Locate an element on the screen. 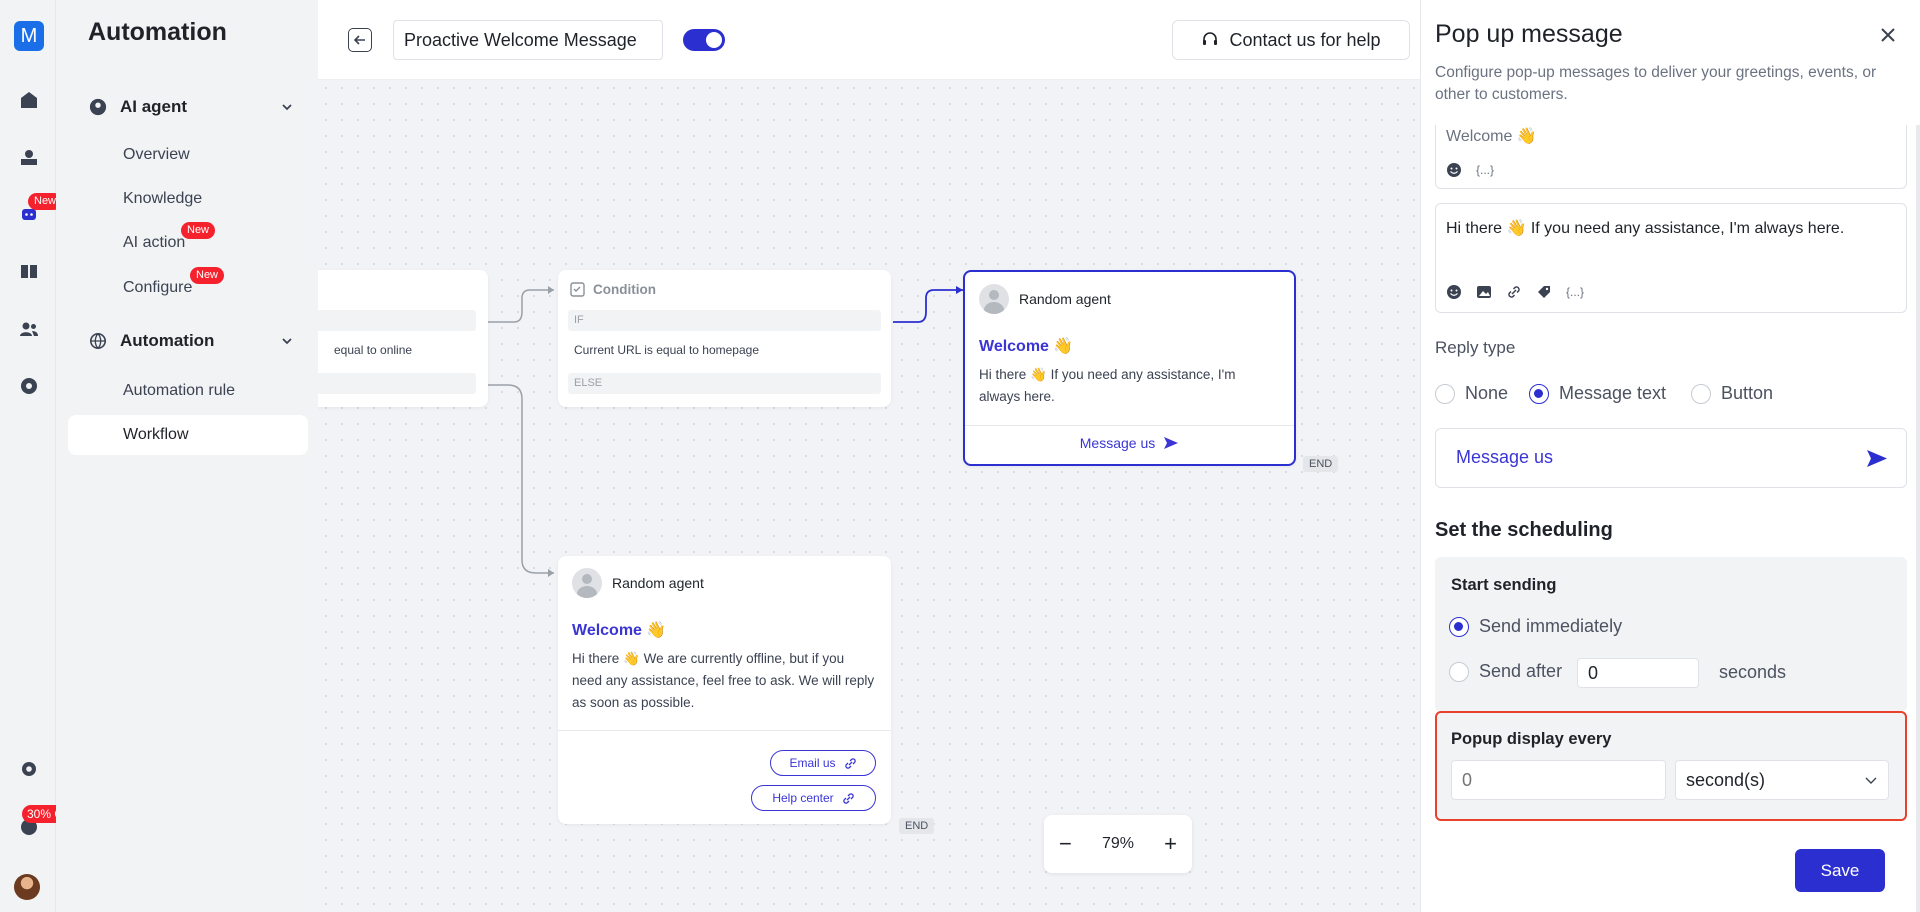 This screenshot has width=1920, height=912. zoom-in-button: + is located at coordinates (1170, 844).